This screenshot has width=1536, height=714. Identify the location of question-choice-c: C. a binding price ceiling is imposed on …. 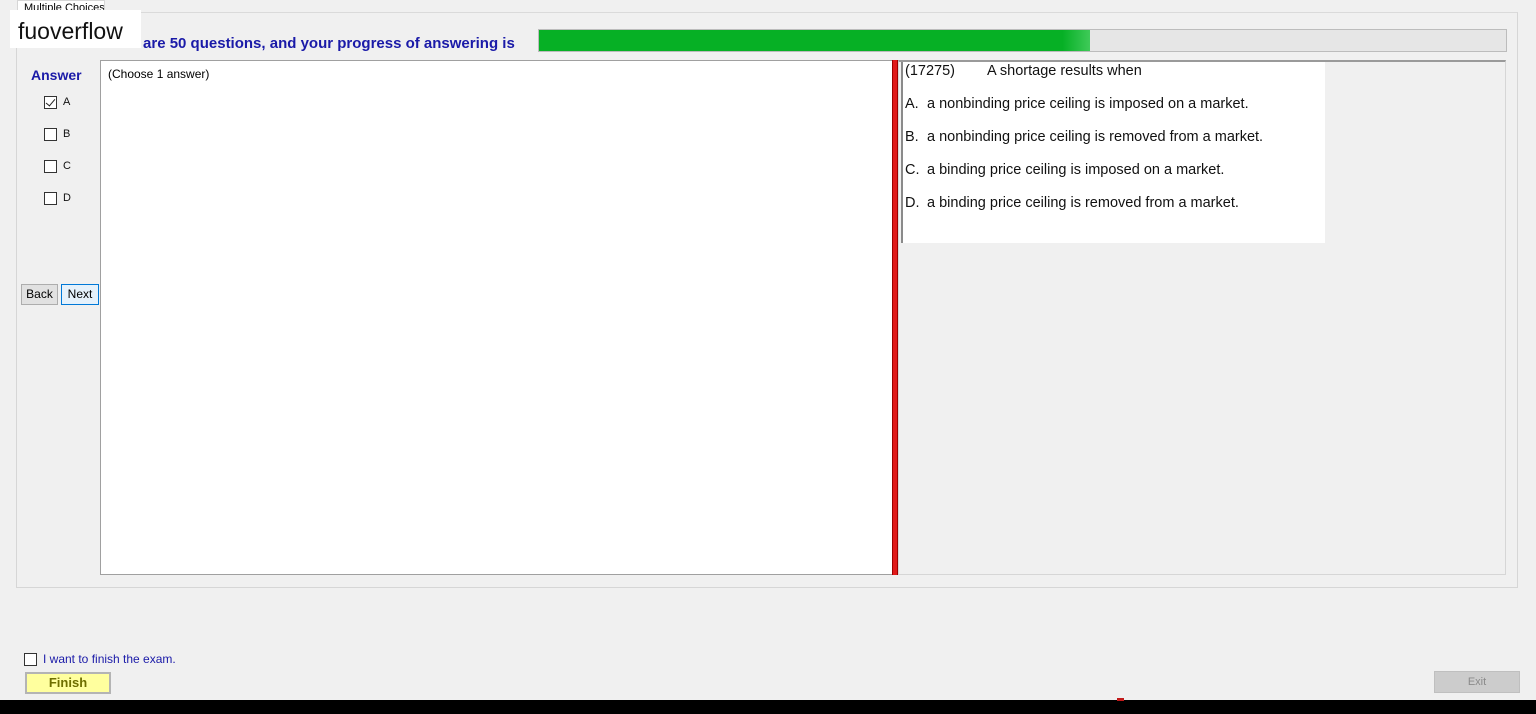
(1064, 170).